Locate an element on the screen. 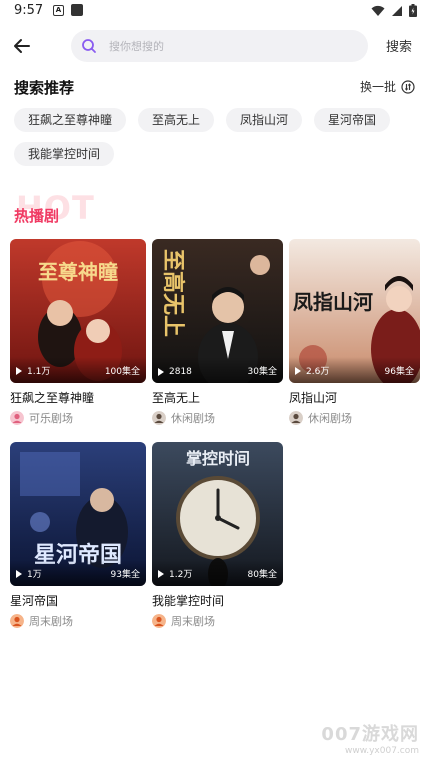 This screenshot has height=764, width=429. back-button is located at coordinates (22, 46).